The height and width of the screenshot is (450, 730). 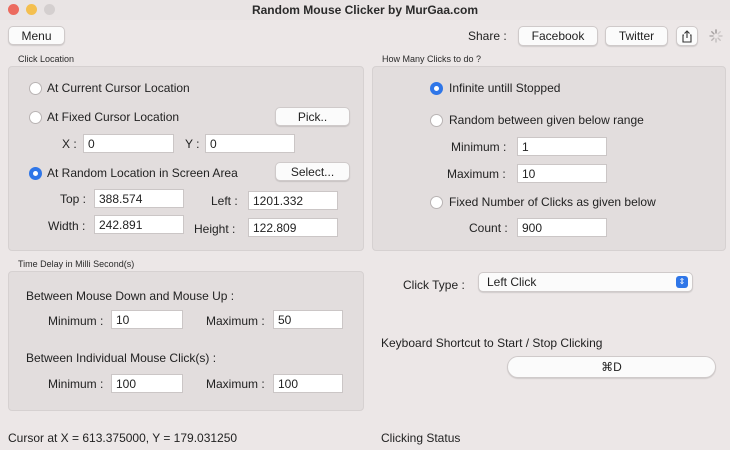 What do you see at coordinates (488, 228) in the screenshot?
I see `count-label: Count :` at bounding box center [488, 228].